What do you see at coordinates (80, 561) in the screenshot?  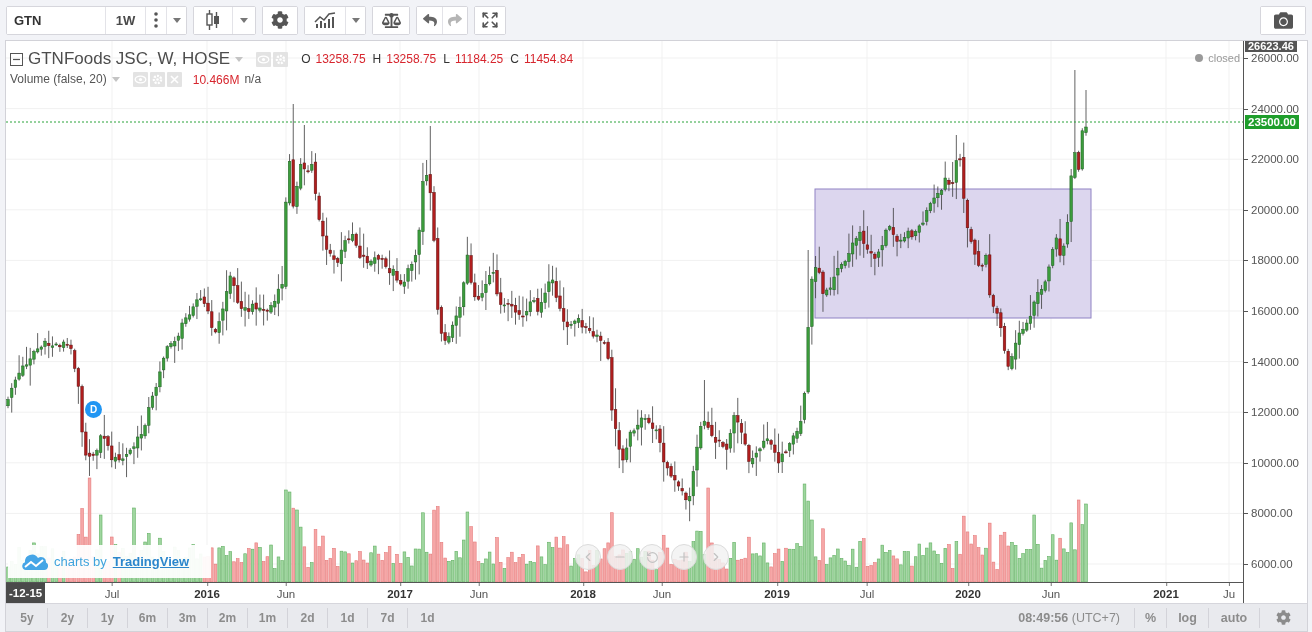 I see `attribution-text: charts by` at bounding box center [80, 561].